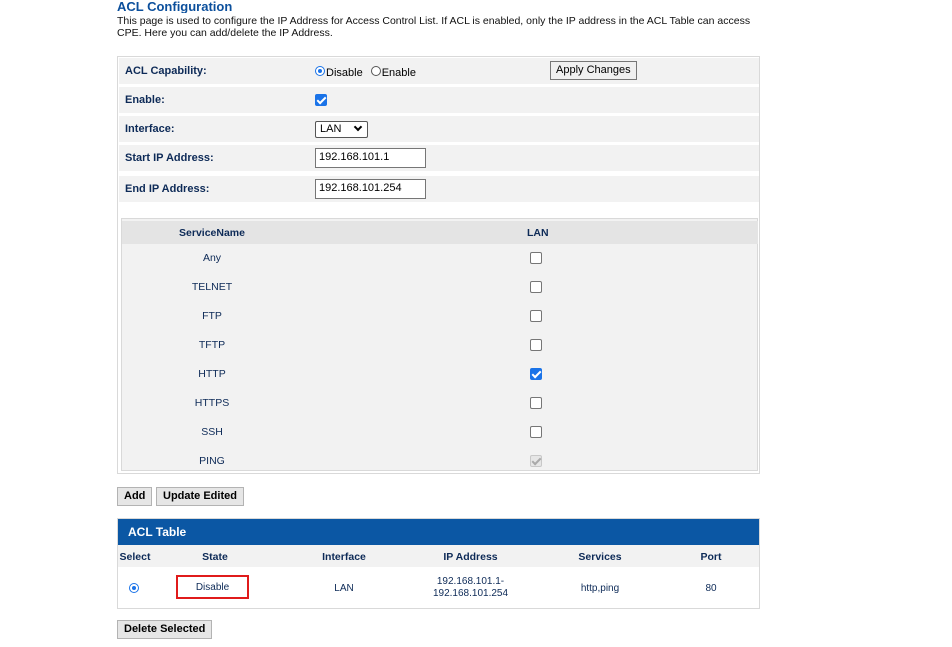 Image resolution: width=952 pixels, height=647 pixels. Describe the element at coordinates (440, 432) in the screenshot. I see `list-item: SSH` at that location.